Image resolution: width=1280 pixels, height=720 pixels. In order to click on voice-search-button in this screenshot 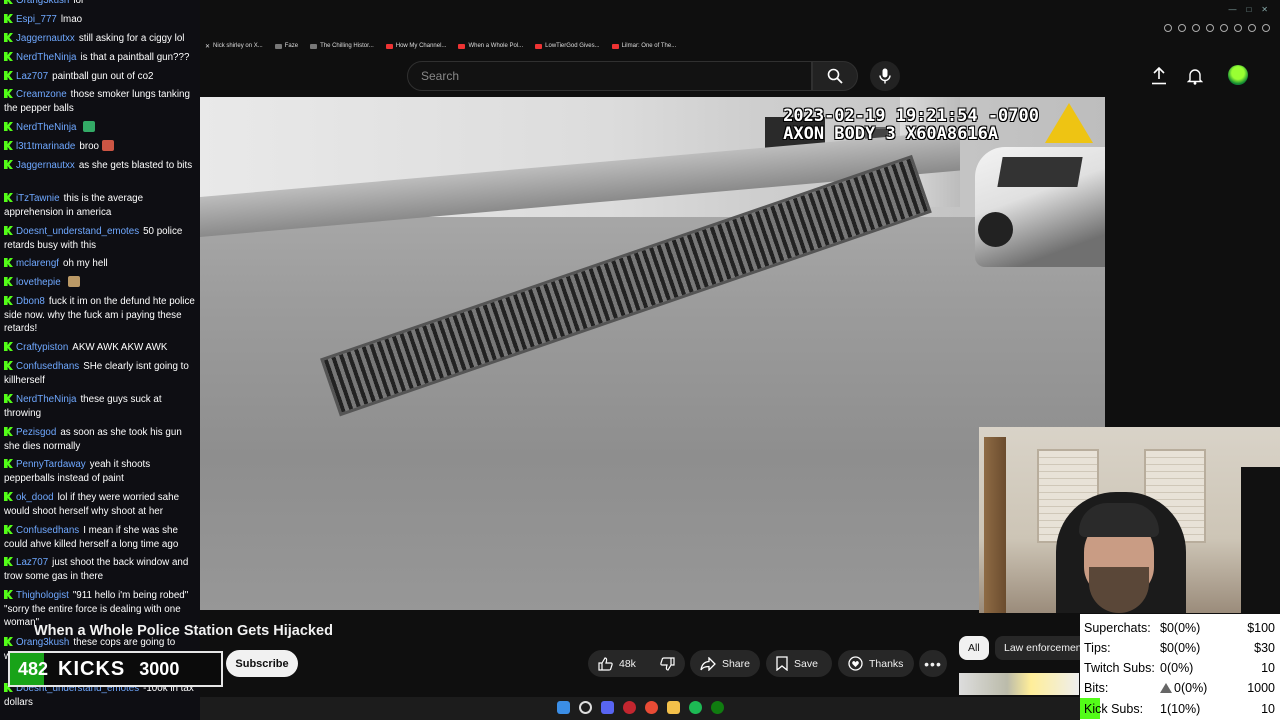, I will do `click(885, 76)`.